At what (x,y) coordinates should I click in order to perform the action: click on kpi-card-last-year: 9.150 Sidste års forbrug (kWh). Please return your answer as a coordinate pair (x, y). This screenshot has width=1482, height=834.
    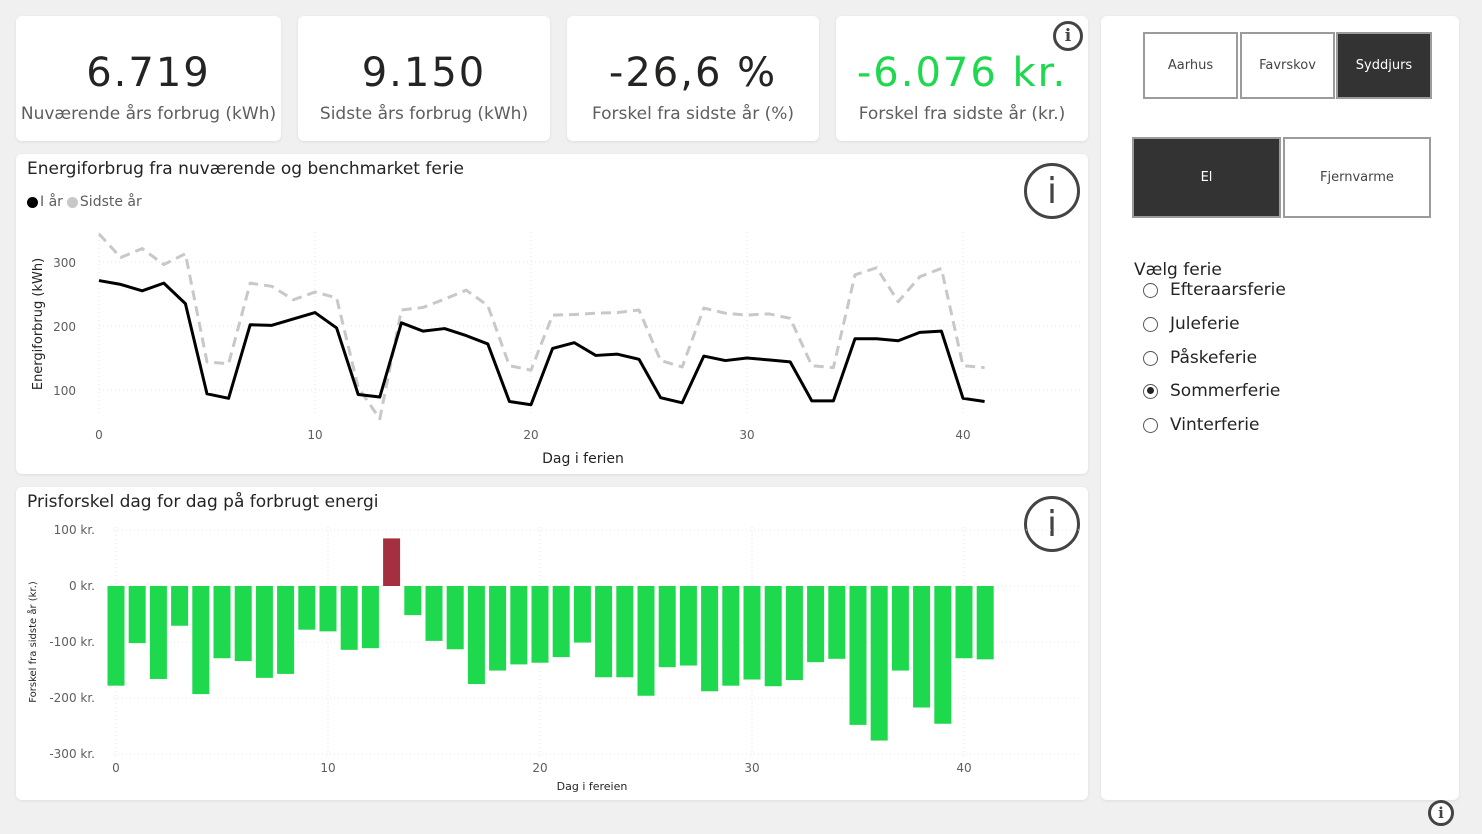
    Looking at the image, I should click on (424, 78).